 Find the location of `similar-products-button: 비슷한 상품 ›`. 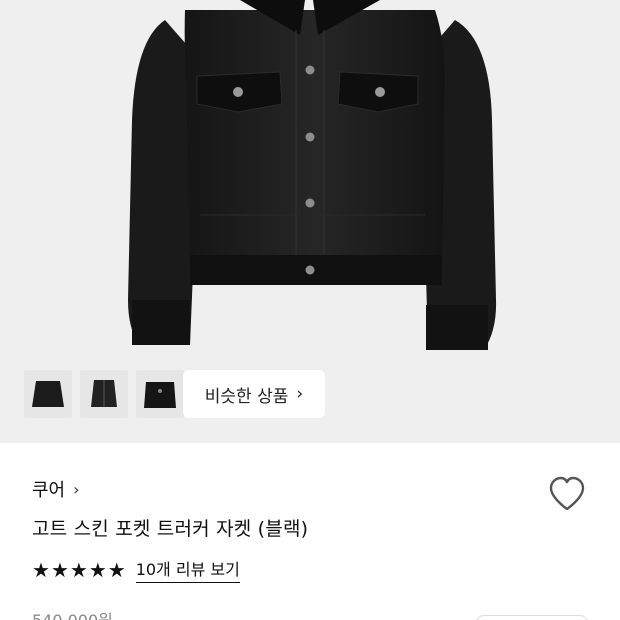

similar-products-button: 비슷한 상품 › is located at coordinates (254, 394).